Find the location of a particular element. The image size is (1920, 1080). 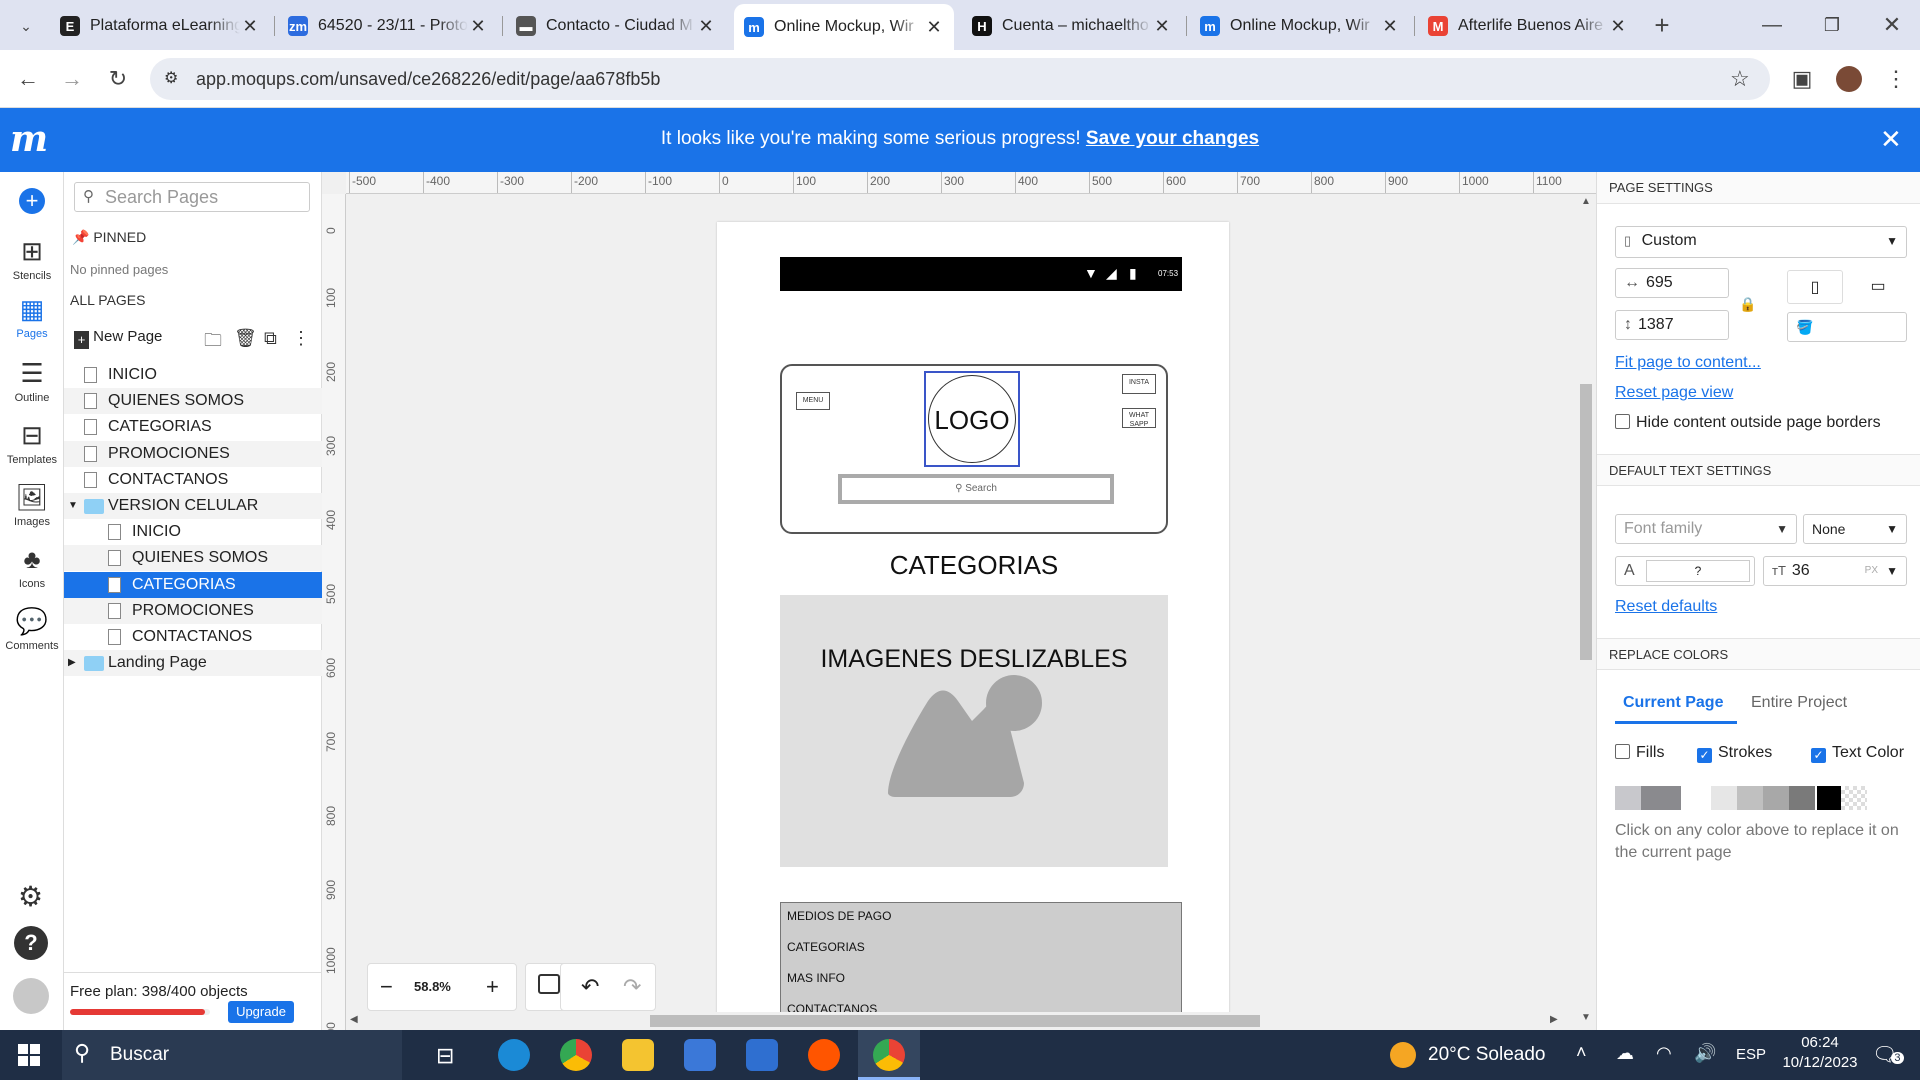

whatsapp-box: WHAT SAPP is located at coordinates (1139, 418).